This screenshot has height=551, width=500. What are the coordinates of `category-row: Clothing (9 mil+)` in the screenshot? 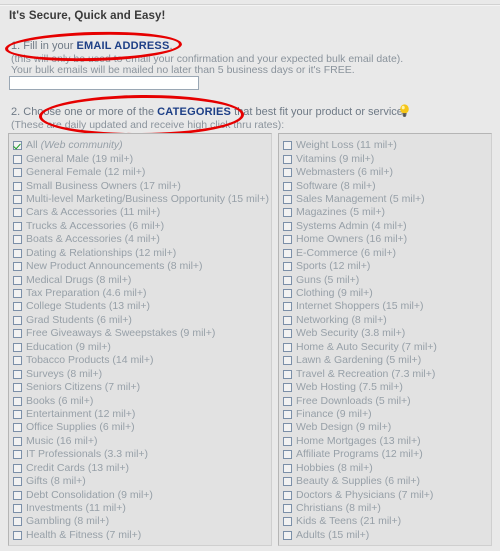 It's located at (387, 293).